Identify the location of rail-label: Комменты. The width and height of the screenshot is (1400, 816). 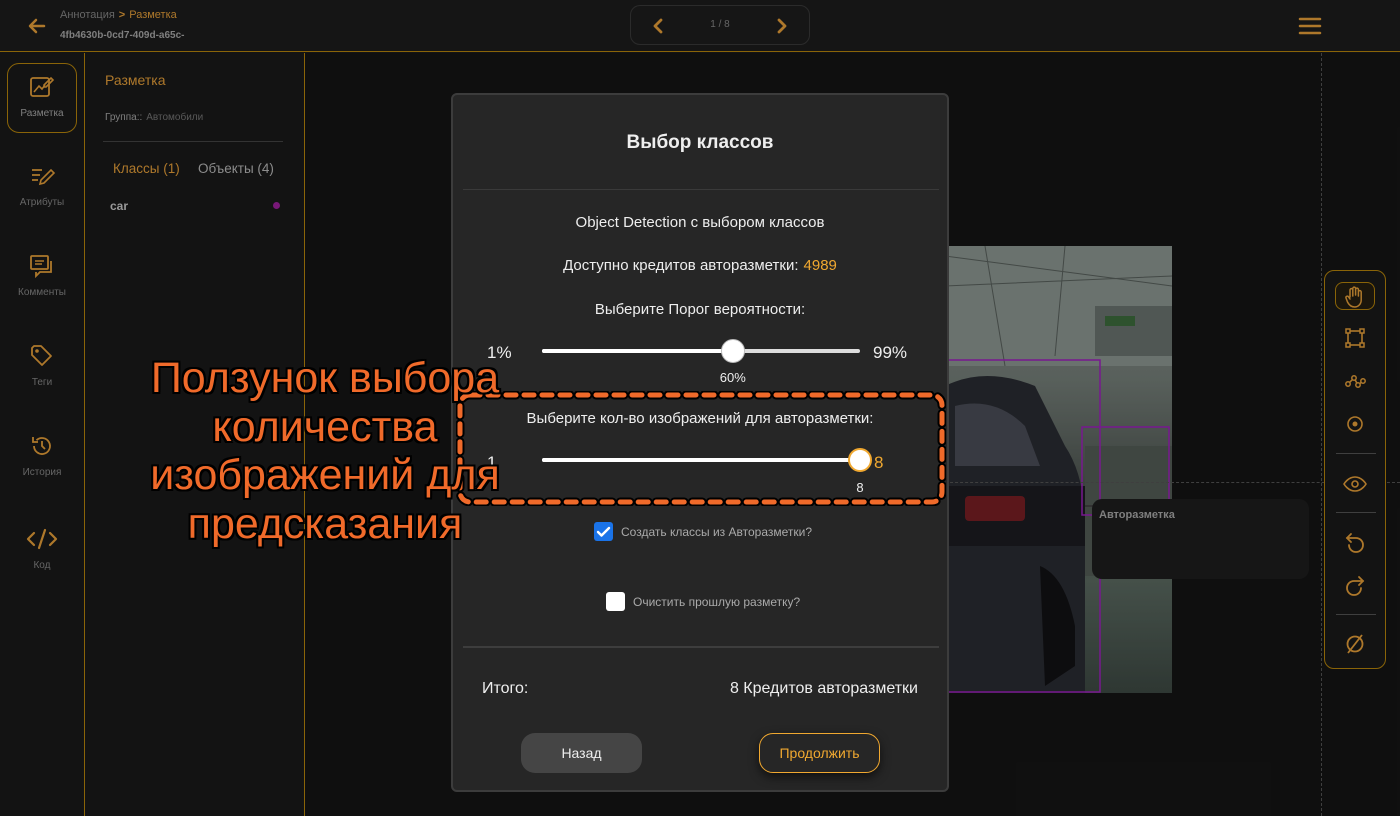
(42, 292).